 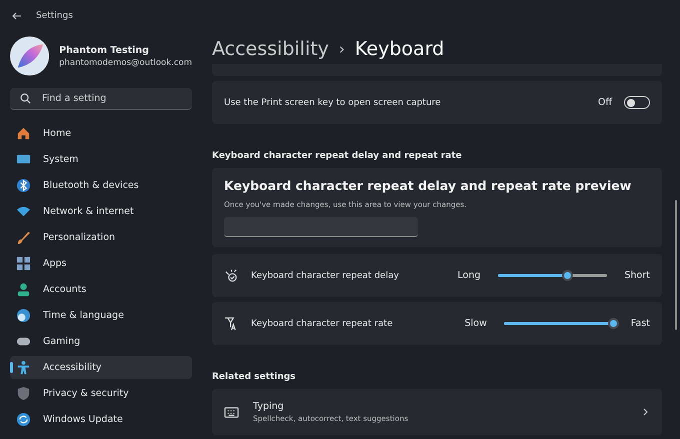 I want to click on slider-label: Keyboard character repeat rate, so click(x=322, y=323).